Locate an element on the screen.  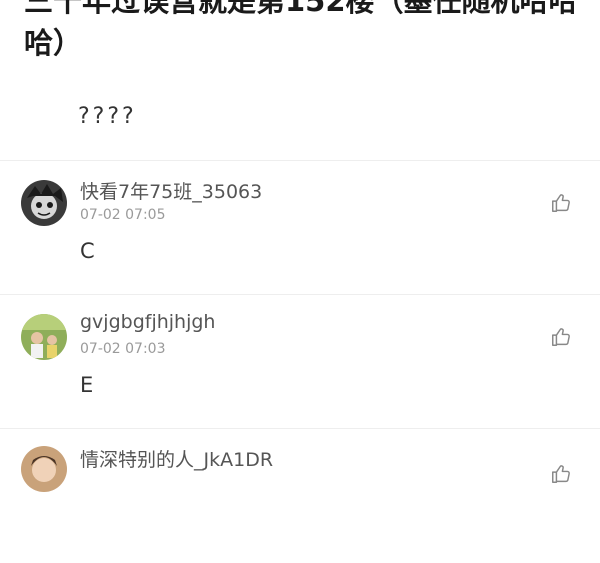
comment-username: gvjgbgfjhjhjgh is located at coordinates (147, 322).